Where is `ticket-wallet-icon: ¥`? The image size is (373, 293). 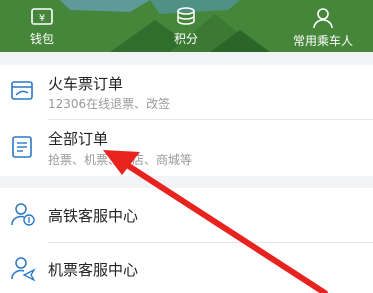 ticket-wallet-icon: ¥ is located at coordinates (42, 16).